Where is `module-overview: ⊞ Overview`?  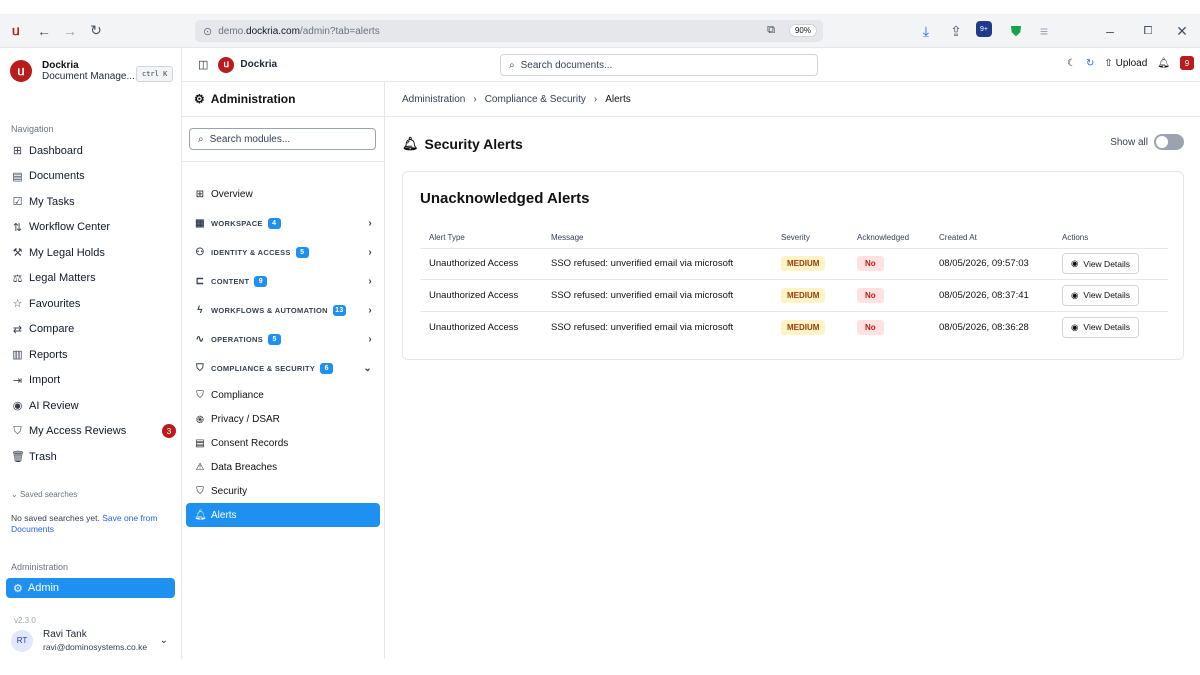
module-overview: ⊞ Overview is located at coordinates (283, 194).